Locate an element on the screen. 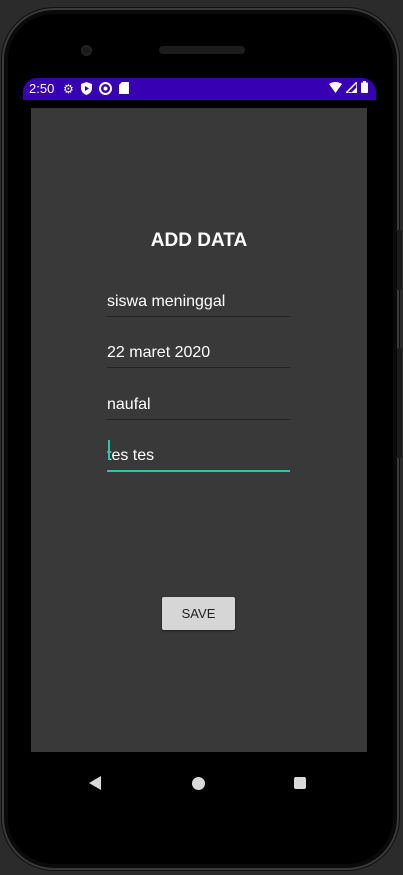 Image resolution: width=403 pixels, height=875 pixels. navigation-bar is located at coordinates (199, 784).